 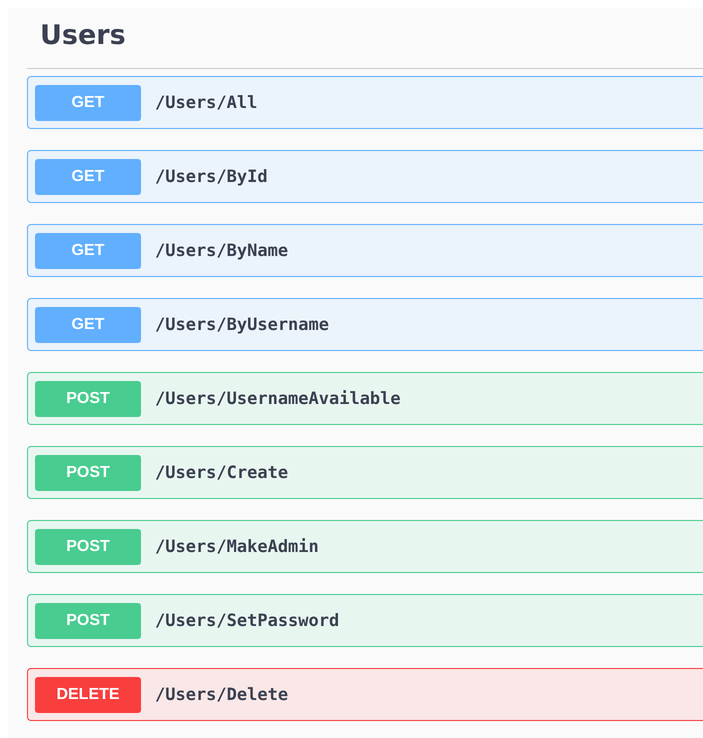 I want to click on endpoint-row: GET /Users/ByName, so click(x=365, y=250).